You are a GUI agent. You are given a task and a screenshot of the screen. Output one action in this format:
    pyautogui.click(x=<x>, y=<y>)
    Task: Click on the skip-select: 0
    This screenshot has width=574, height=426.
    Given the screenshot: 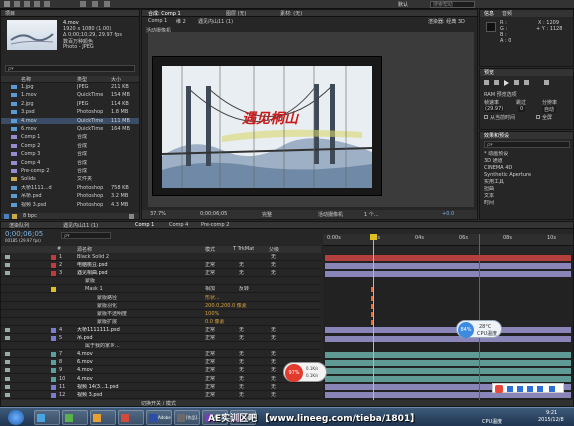 What is the action you would take?
    pyautogui.click(x=522, y=109)
    